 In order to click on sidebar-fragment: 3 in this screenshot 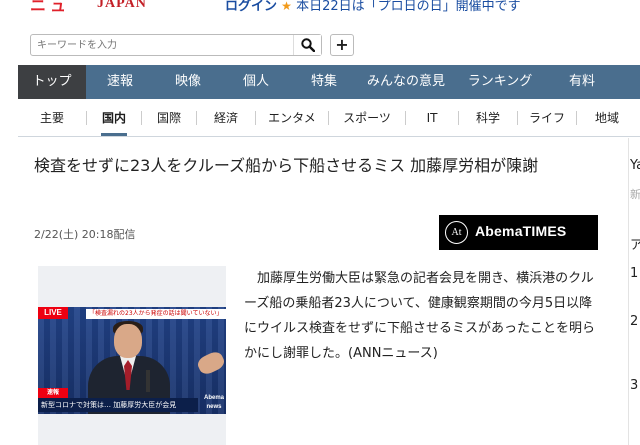, I will do `click(634, 385)`.